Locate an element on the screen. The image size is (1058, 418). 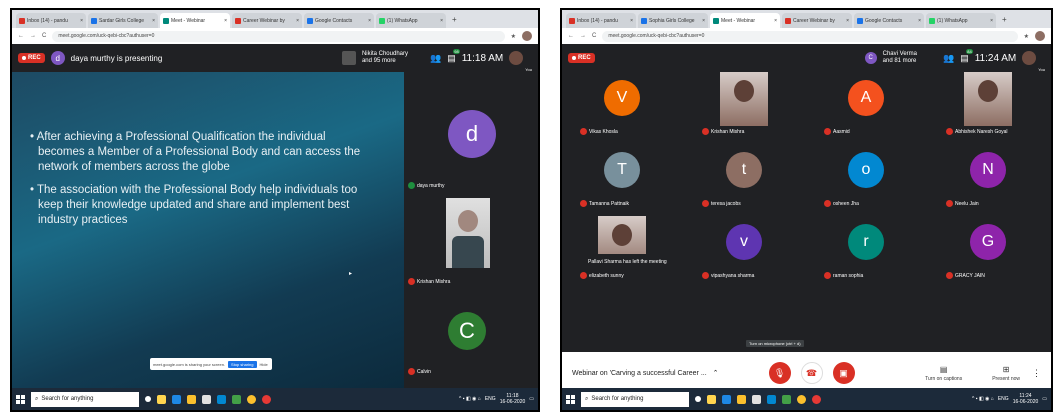
browser-tab: Sardar Girls College × is located at coordinates (123, 20).